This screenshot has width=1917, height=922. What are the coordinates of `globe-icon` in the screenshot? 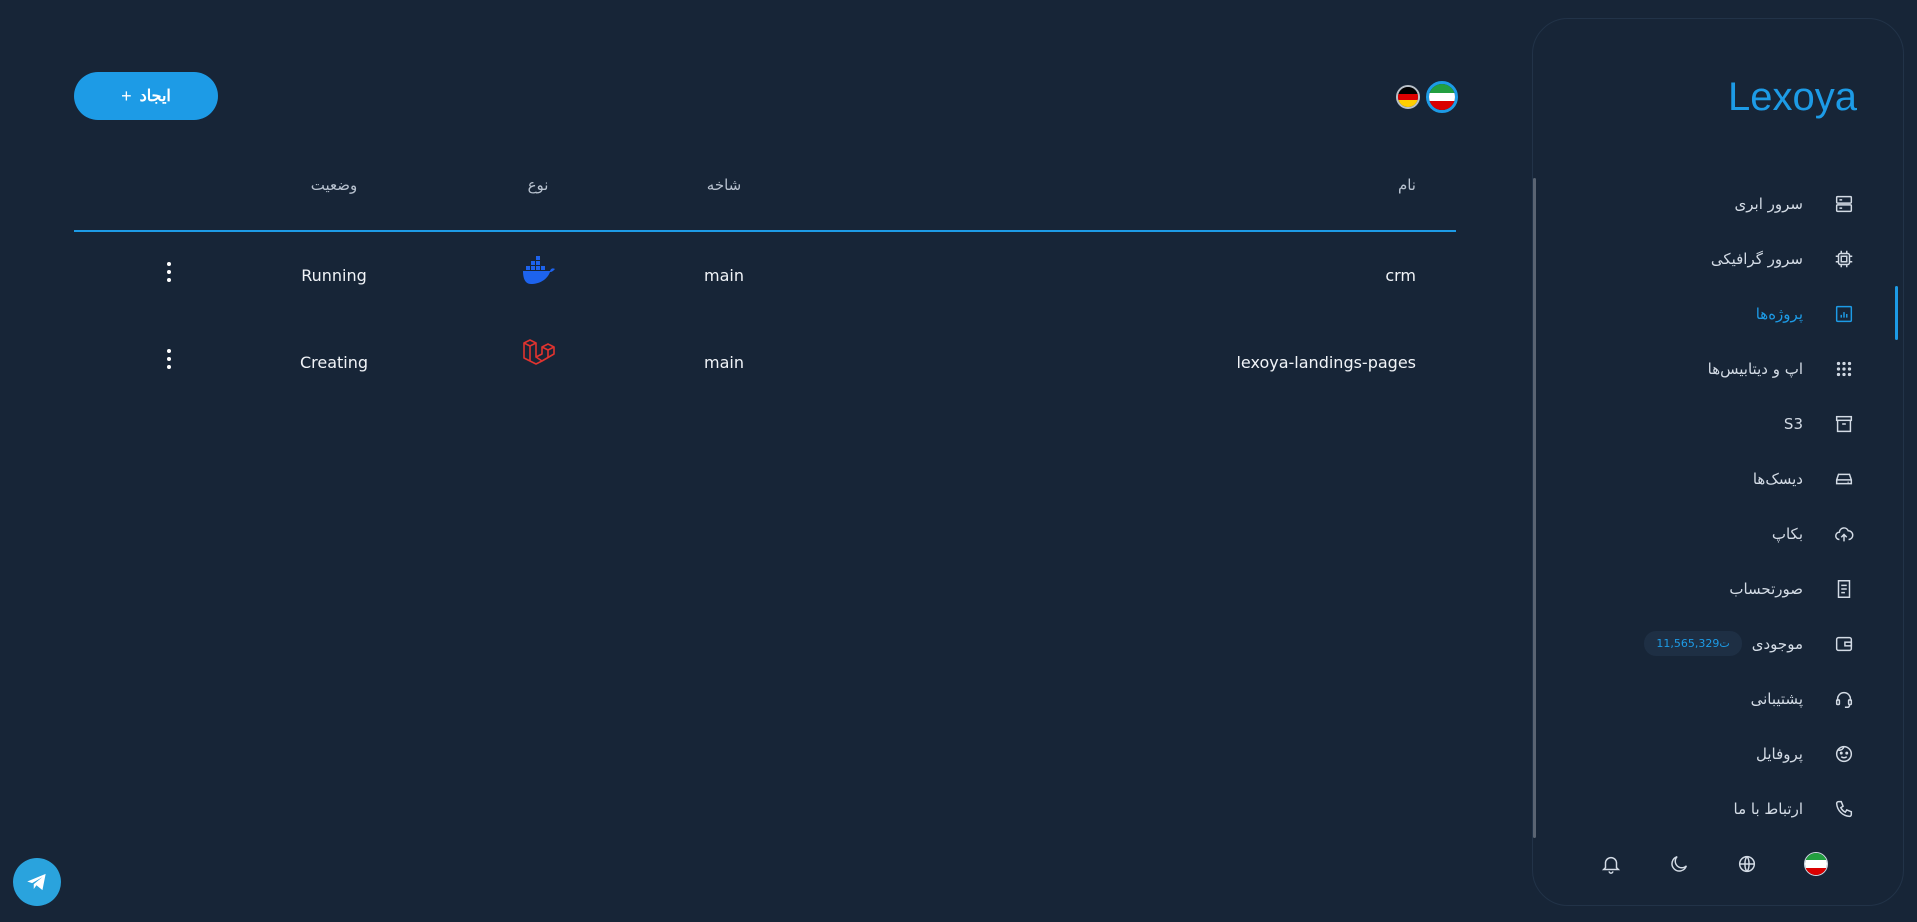 It's located at (1747, 864).